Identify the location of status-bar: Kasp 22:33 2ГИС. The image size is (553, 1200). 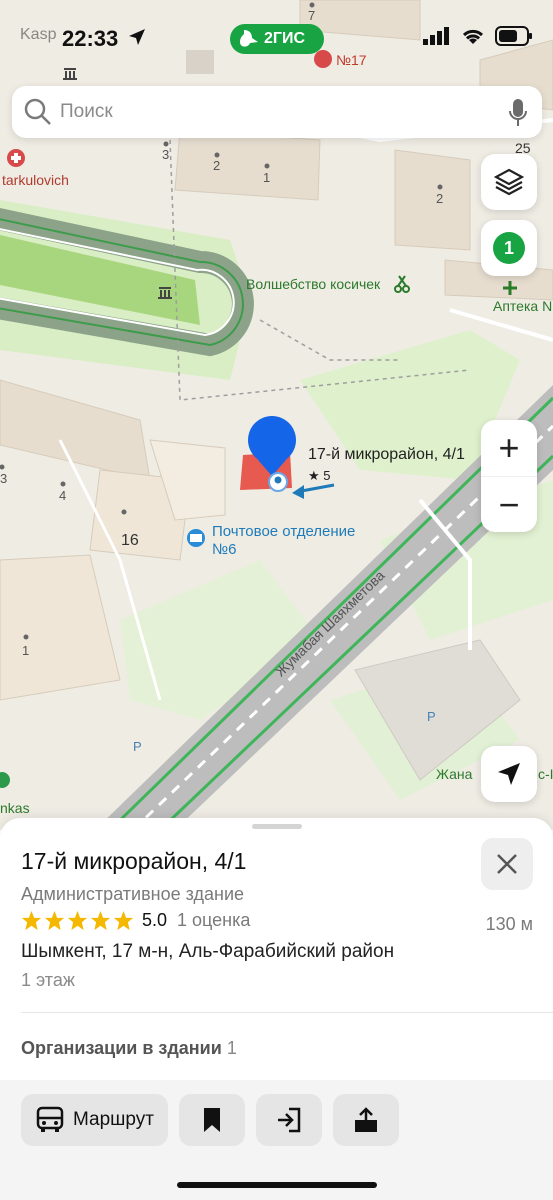
(276, 38).